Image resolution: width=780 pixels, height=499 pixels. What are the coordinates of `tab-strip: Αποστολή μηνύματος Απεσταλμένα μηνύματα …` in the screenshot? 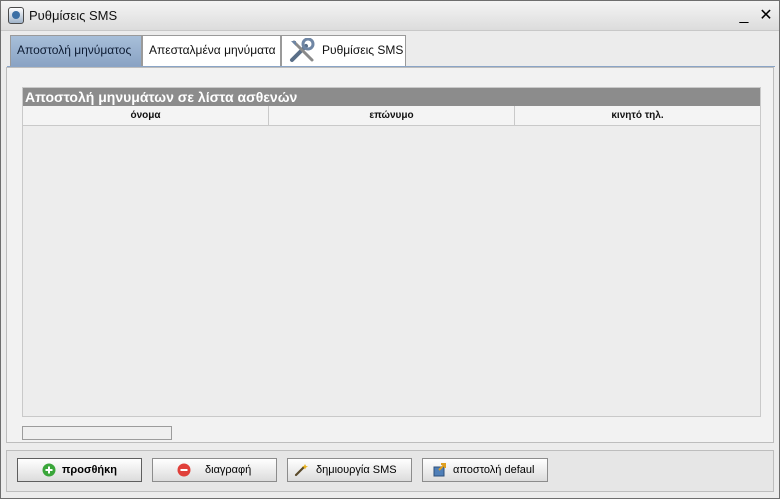 It's located at (391, 51).